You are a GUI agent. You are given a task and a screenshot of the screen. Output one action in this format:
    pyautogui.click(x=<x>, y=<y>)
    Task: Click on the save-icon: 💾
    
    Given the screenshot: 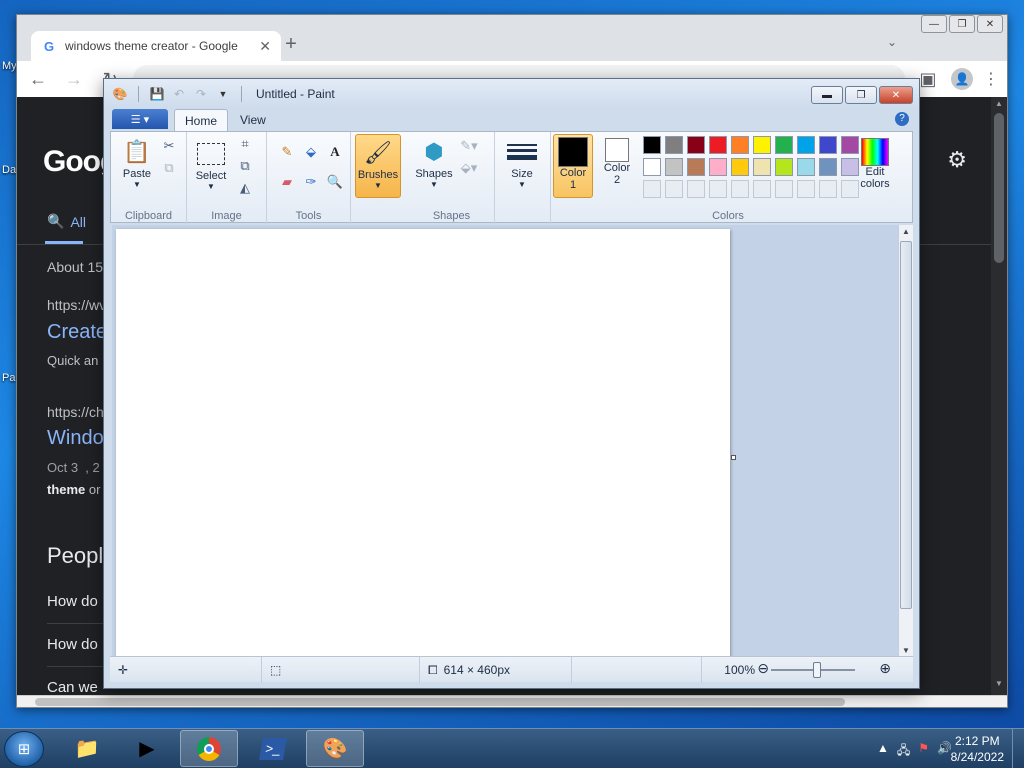 What is the action you would take?
    pyautogui.click(x=157, y=94)
    